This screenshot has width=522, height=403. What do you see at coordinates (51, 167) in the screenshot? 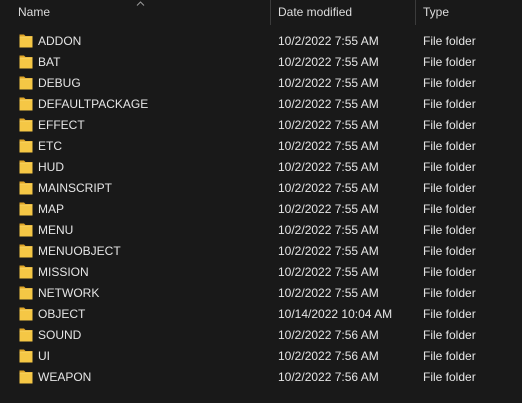
I see `file-name: HUD` at bounding box center [51, 167].